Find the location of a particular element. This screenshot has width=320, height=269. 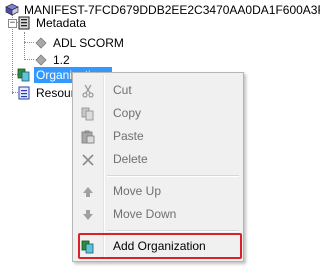

delete-x-icon is located at coordinates (88, 159).